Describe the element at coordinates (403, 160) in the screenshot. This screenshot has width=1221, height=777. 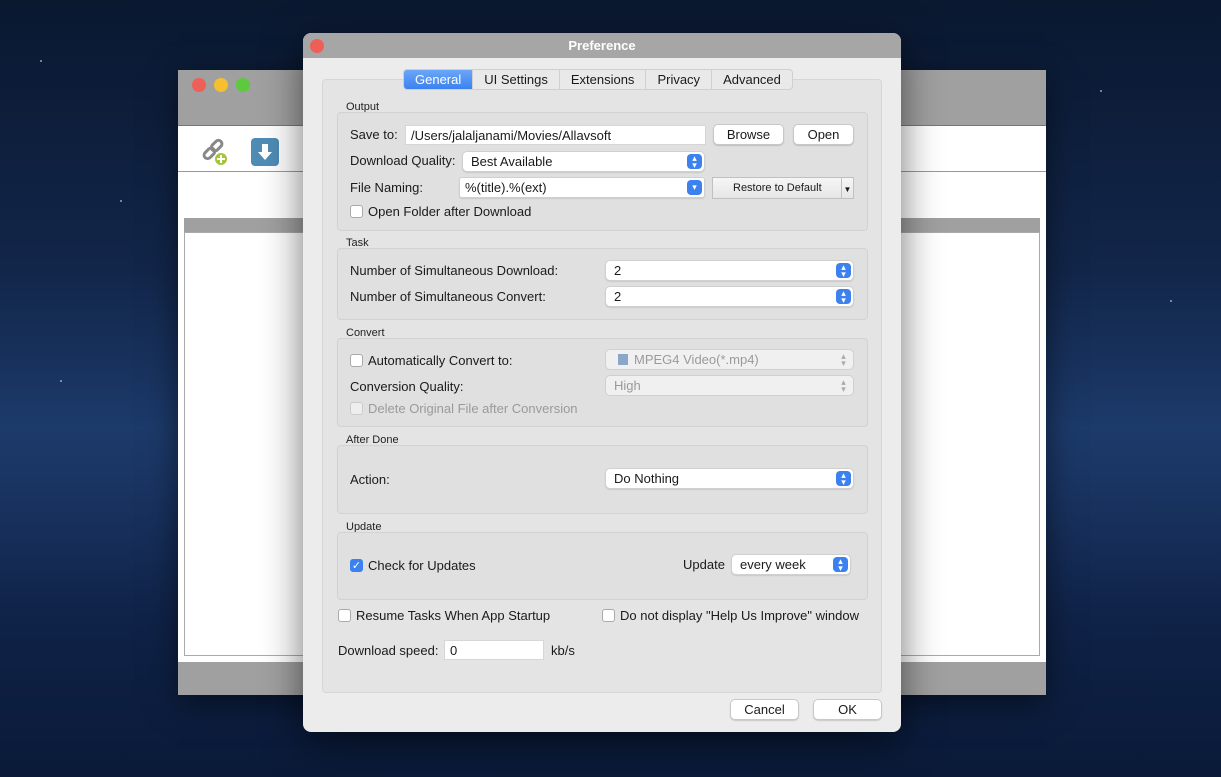
I see `download-quality-label: Download Quality:` at that location.